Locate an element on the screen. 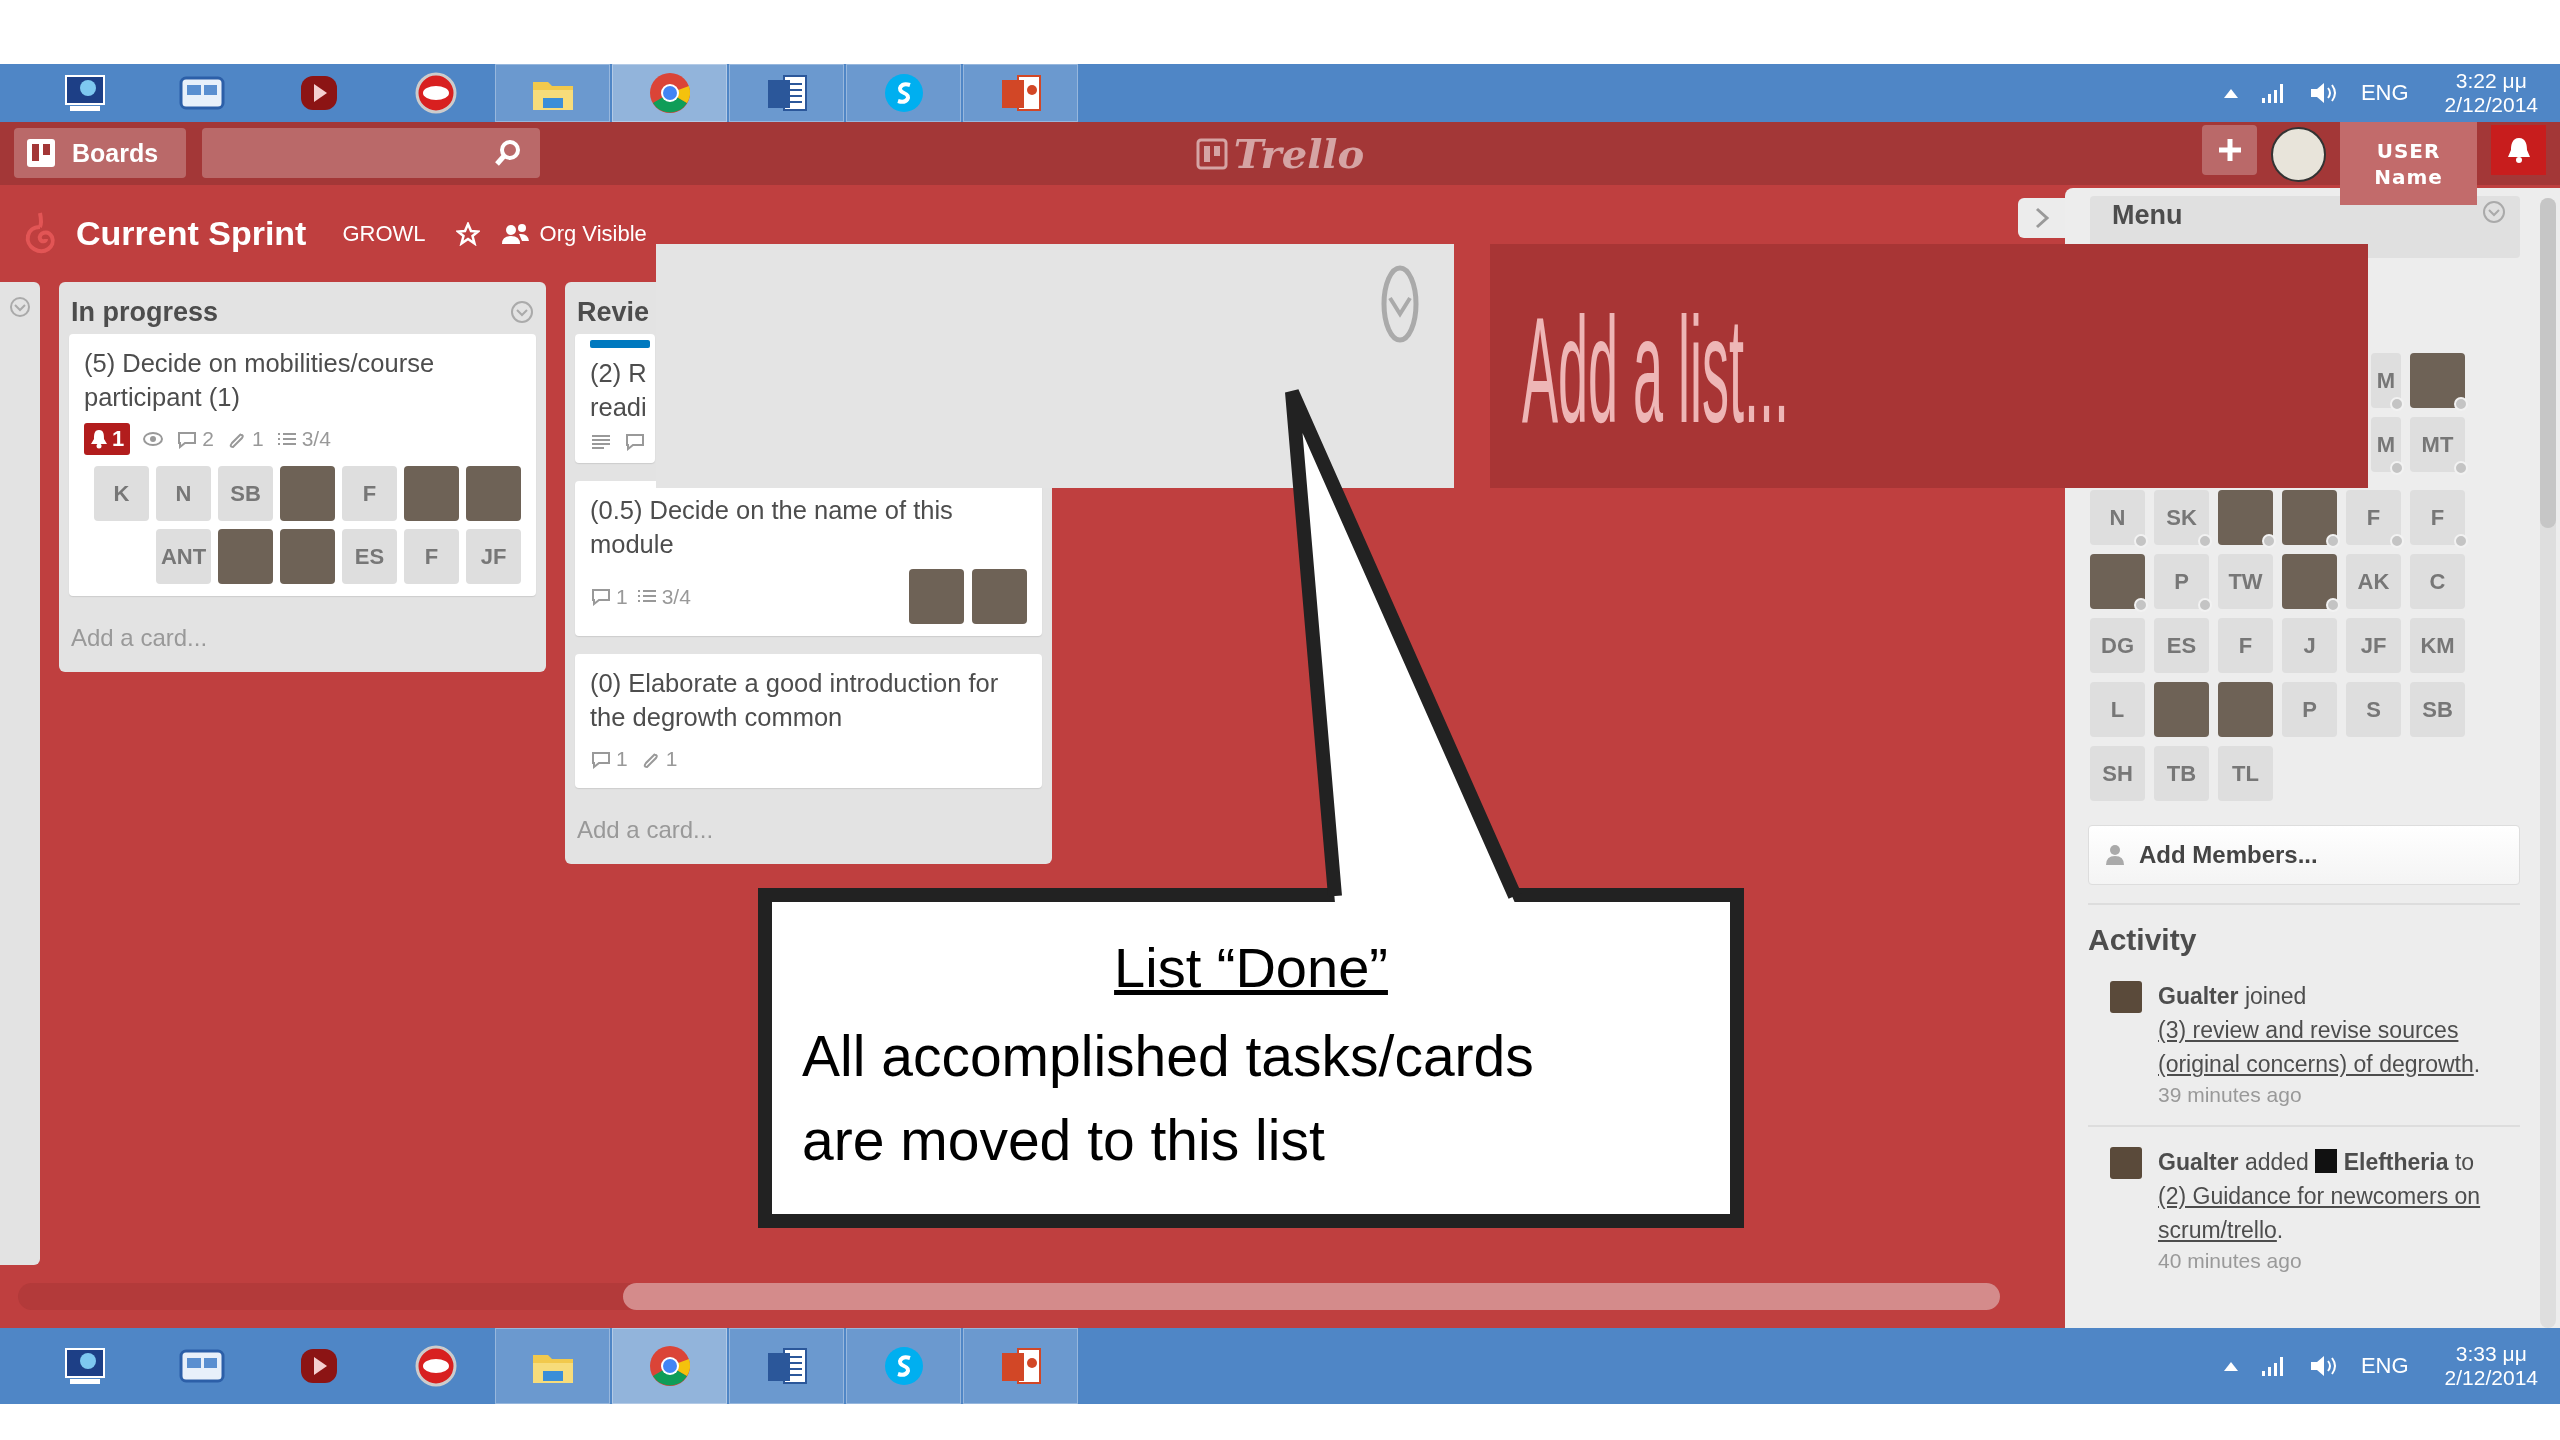  boards-button: Boards is located at coordinates (100, 153).